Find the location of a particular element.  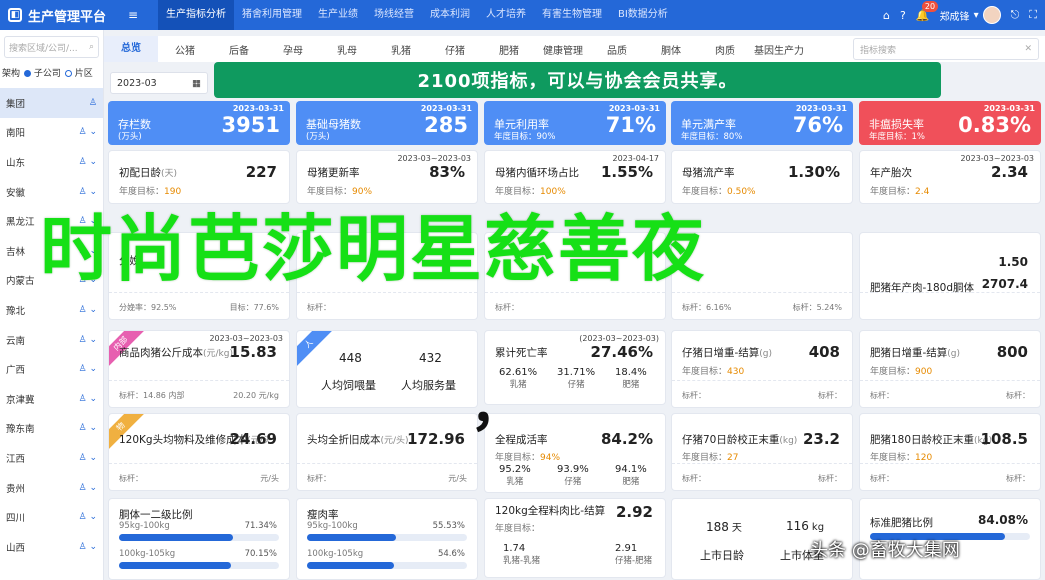

sidebar-item: 豫东南 ♙ ⌄ is located at coordinates (51, 429).